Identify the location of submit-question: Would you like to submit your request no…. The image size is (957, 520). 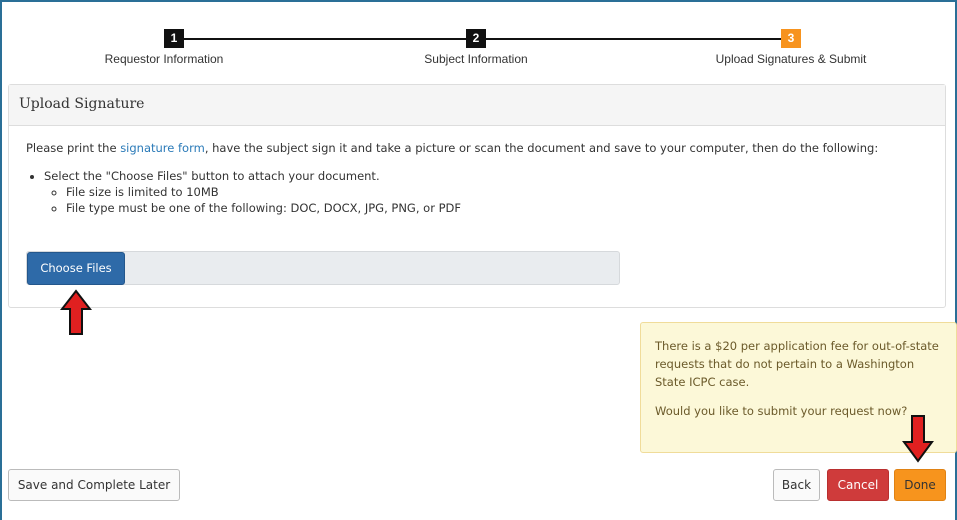
(781, 411).